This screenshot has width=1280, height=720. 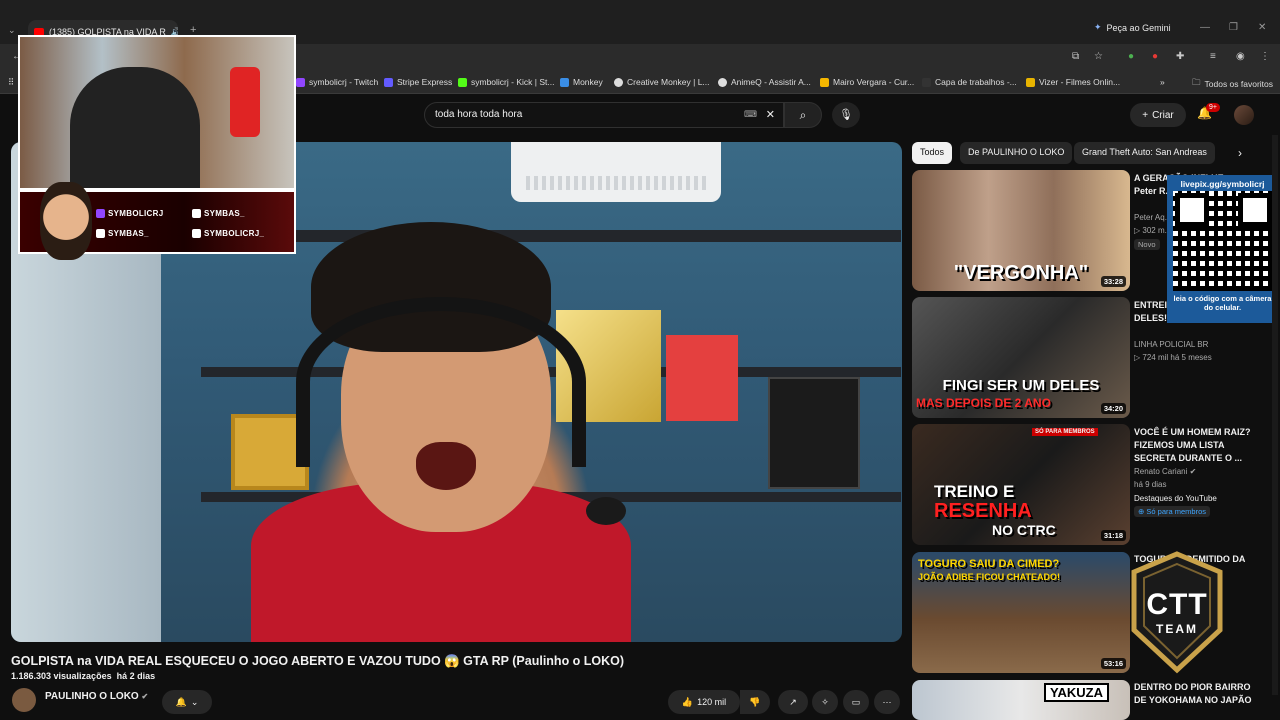 What do you see at coordinates (1275, 415) in the screenshot?
I see `page-scrollbar` at bounding box center [1275, 415].